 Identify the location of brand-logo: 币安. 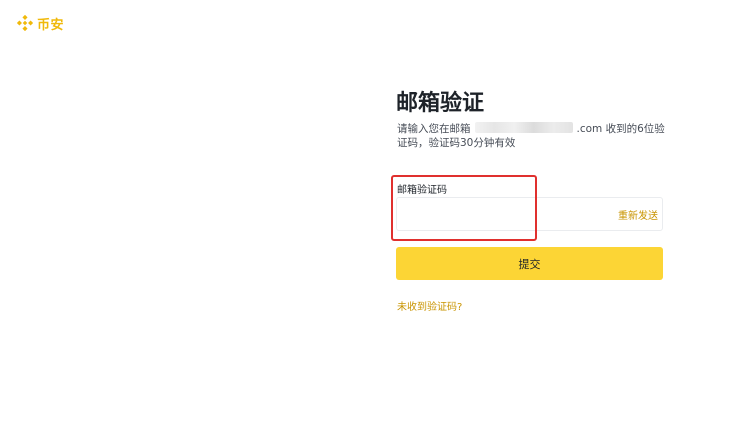
(40, 23).